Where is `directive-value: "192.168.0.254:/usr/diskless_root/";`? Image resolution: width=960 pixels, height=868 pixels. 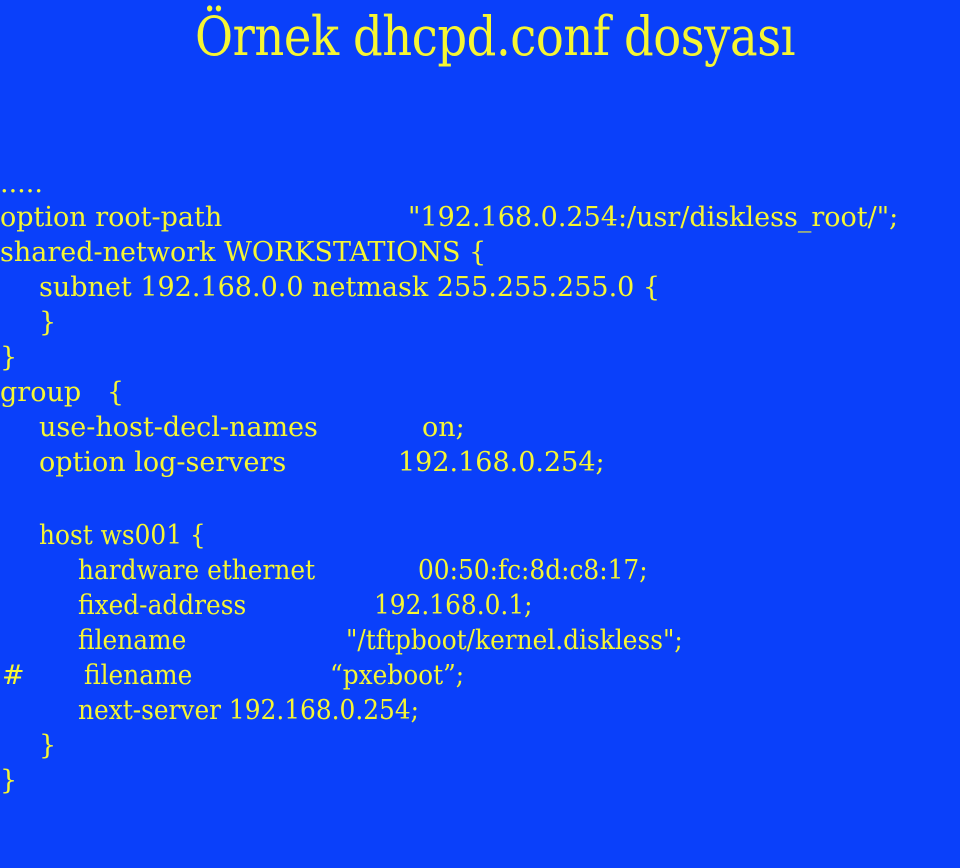 directive-value: "192.168.0.254:/usr/diskless_root/"; is located at coordinates (653, 217).